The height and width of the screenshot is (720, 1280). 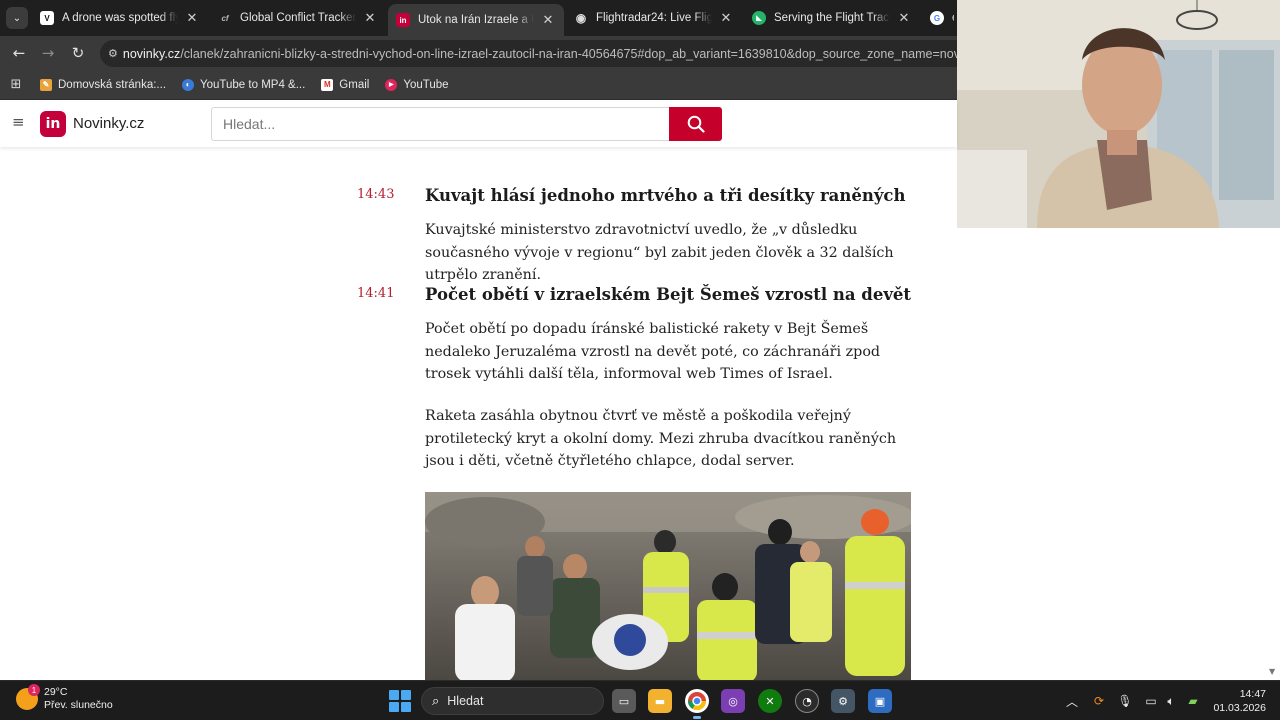 I want to click on tab-utok-na-iran: in Útok na Írán Izraele a USA ✕, so click(x=476, y=20).